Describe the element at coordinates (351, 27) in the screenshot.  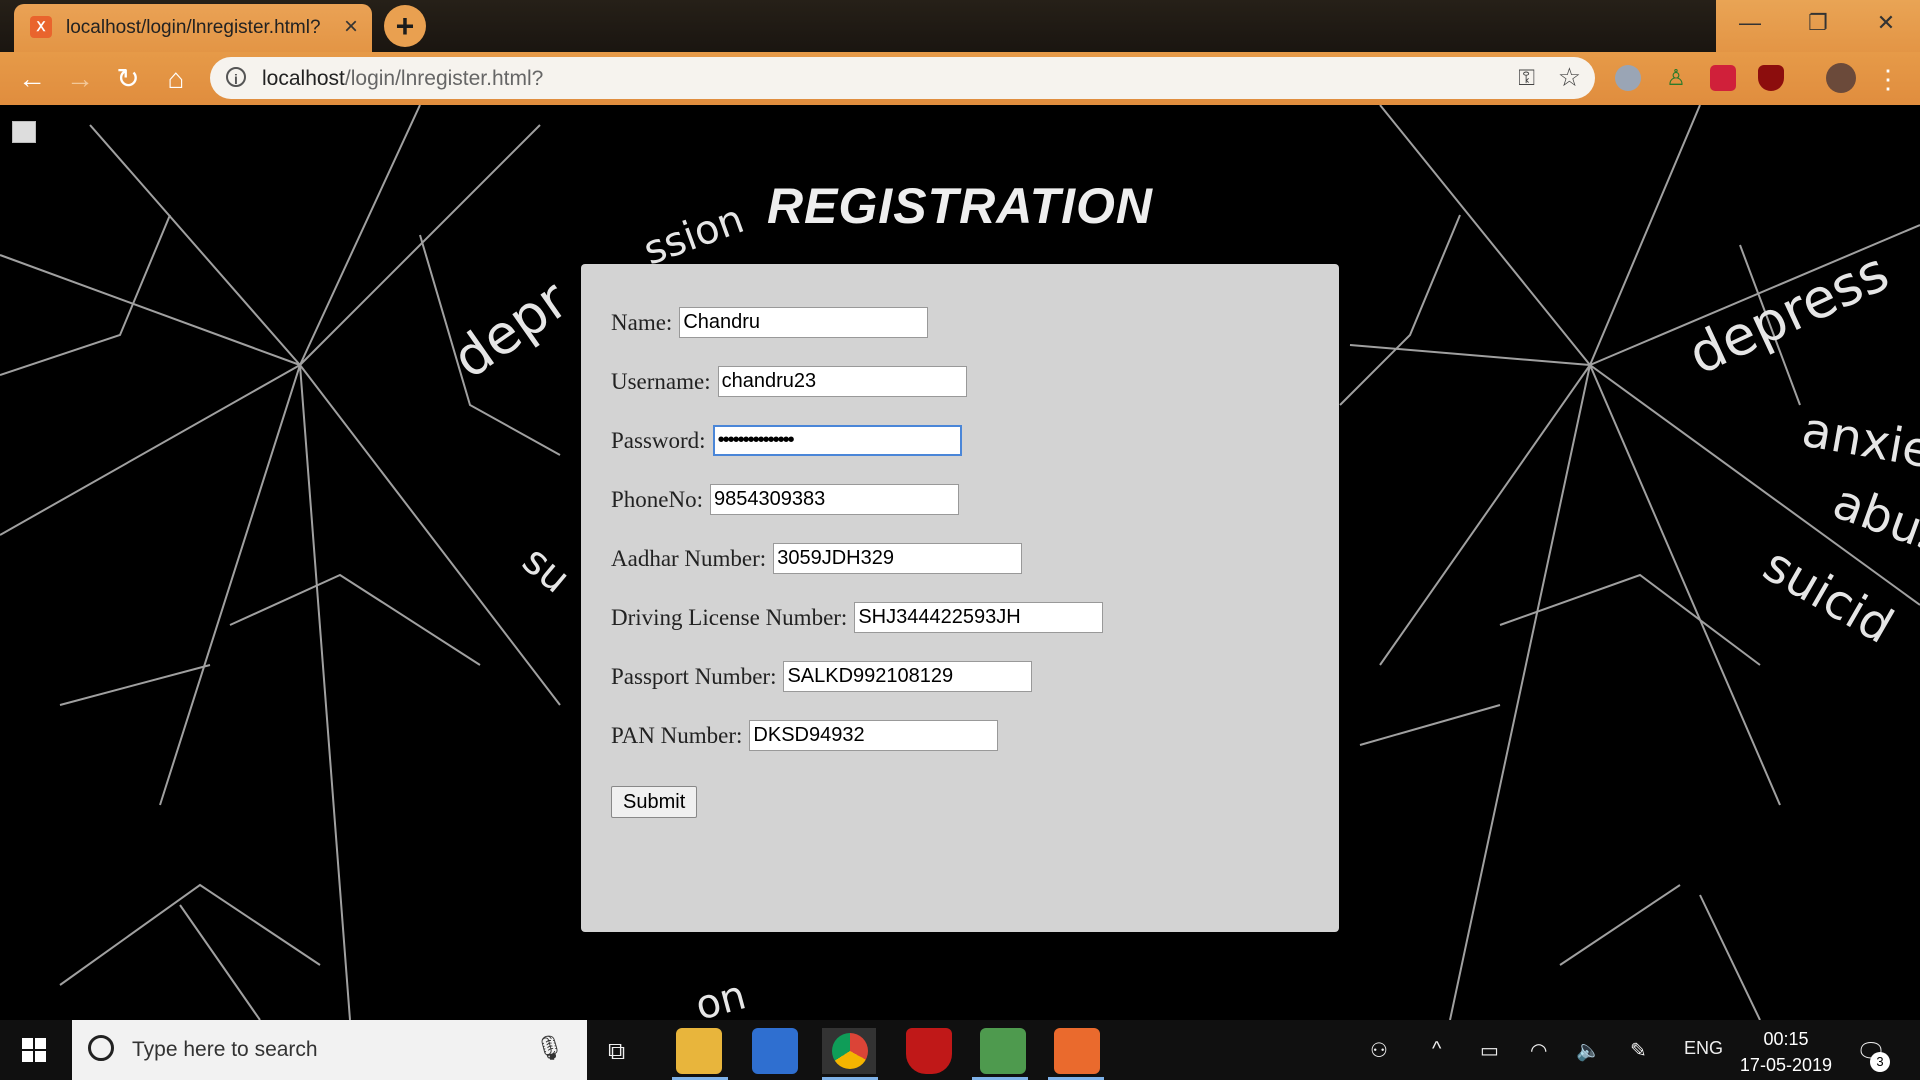
I see `close-tab-icon: ×` at that location.